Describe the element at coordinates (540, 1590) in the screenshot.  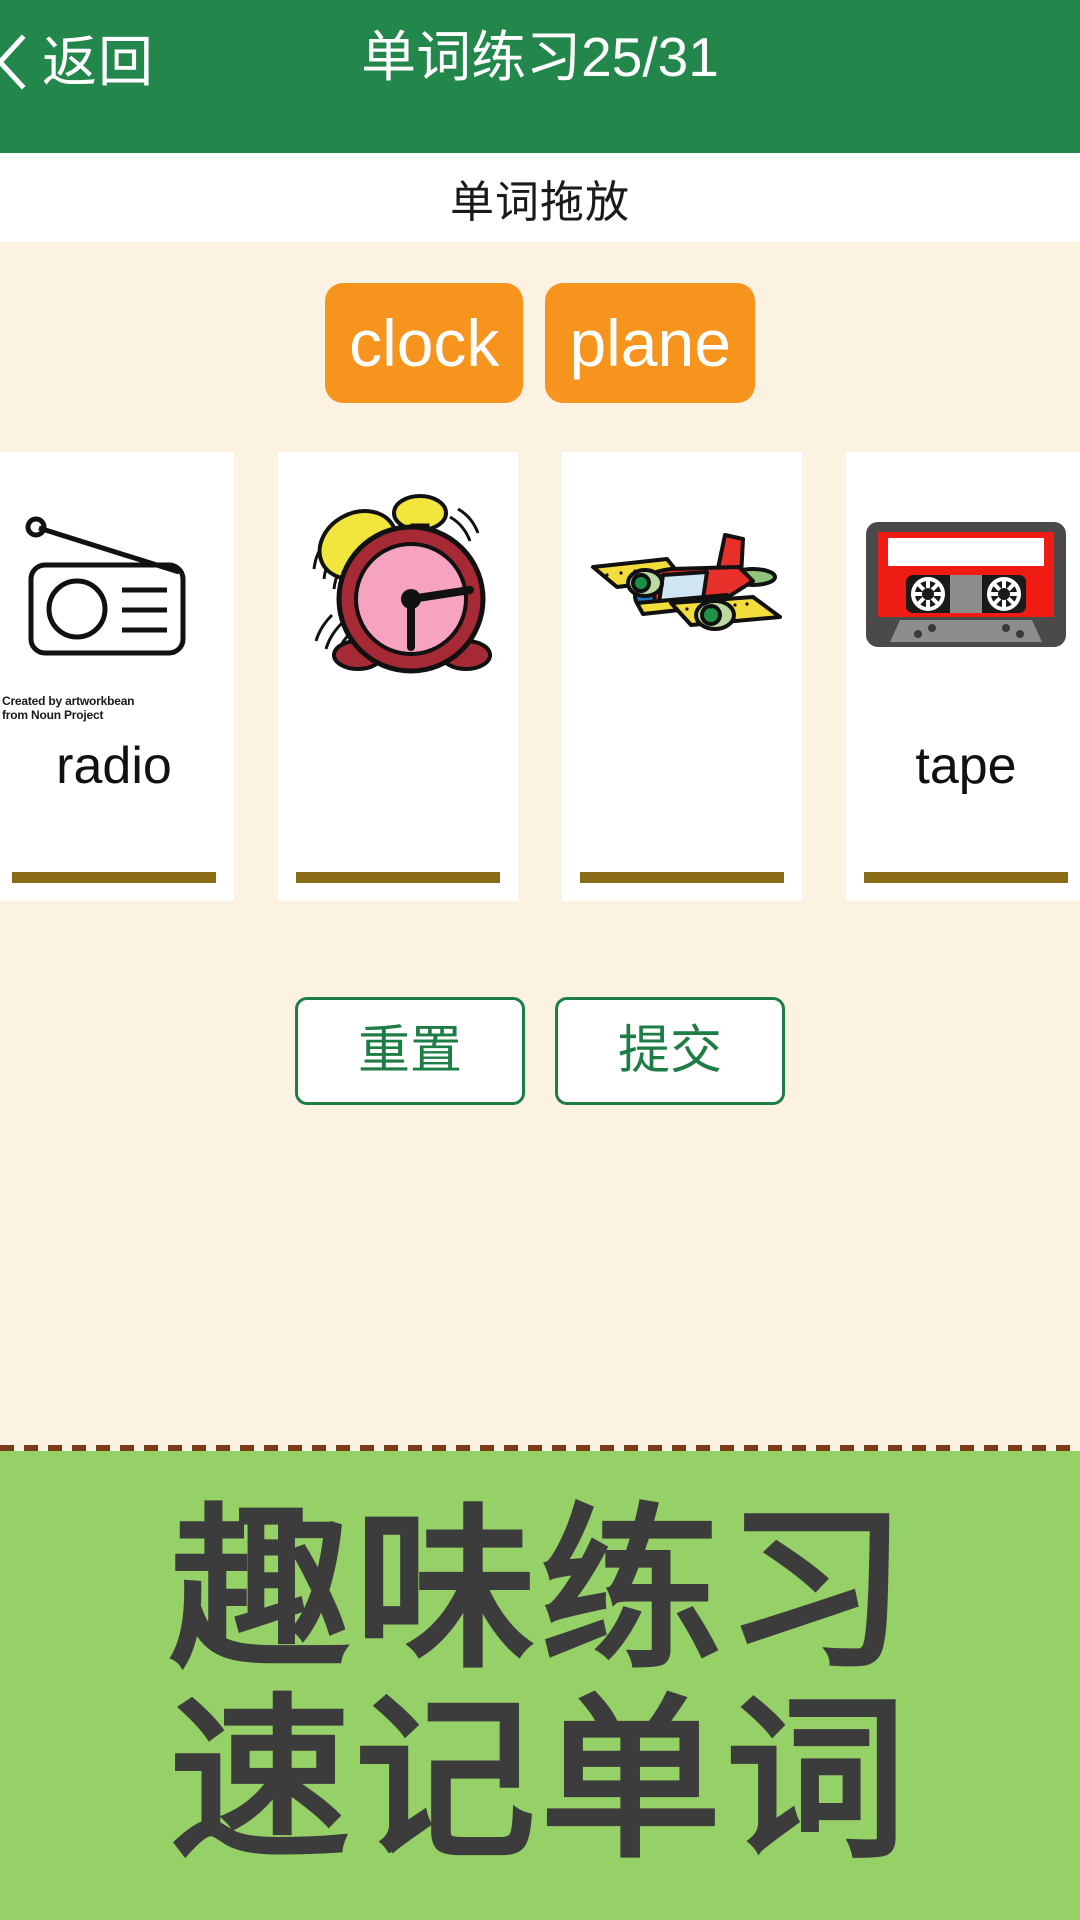
I see `banner-line-1: 趣味练习` at that location.